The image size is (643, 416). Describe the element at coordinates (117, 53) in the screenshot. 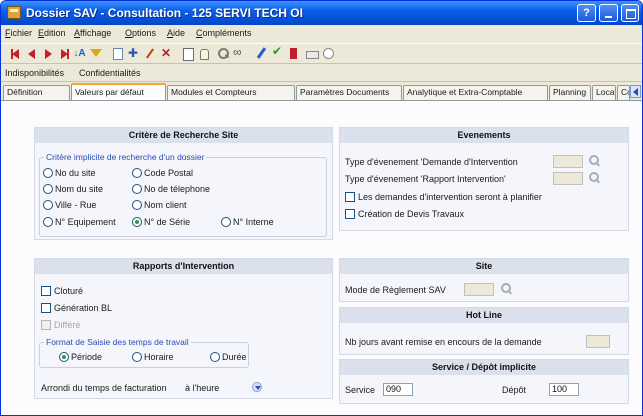

I see `copy-icon` at that location.